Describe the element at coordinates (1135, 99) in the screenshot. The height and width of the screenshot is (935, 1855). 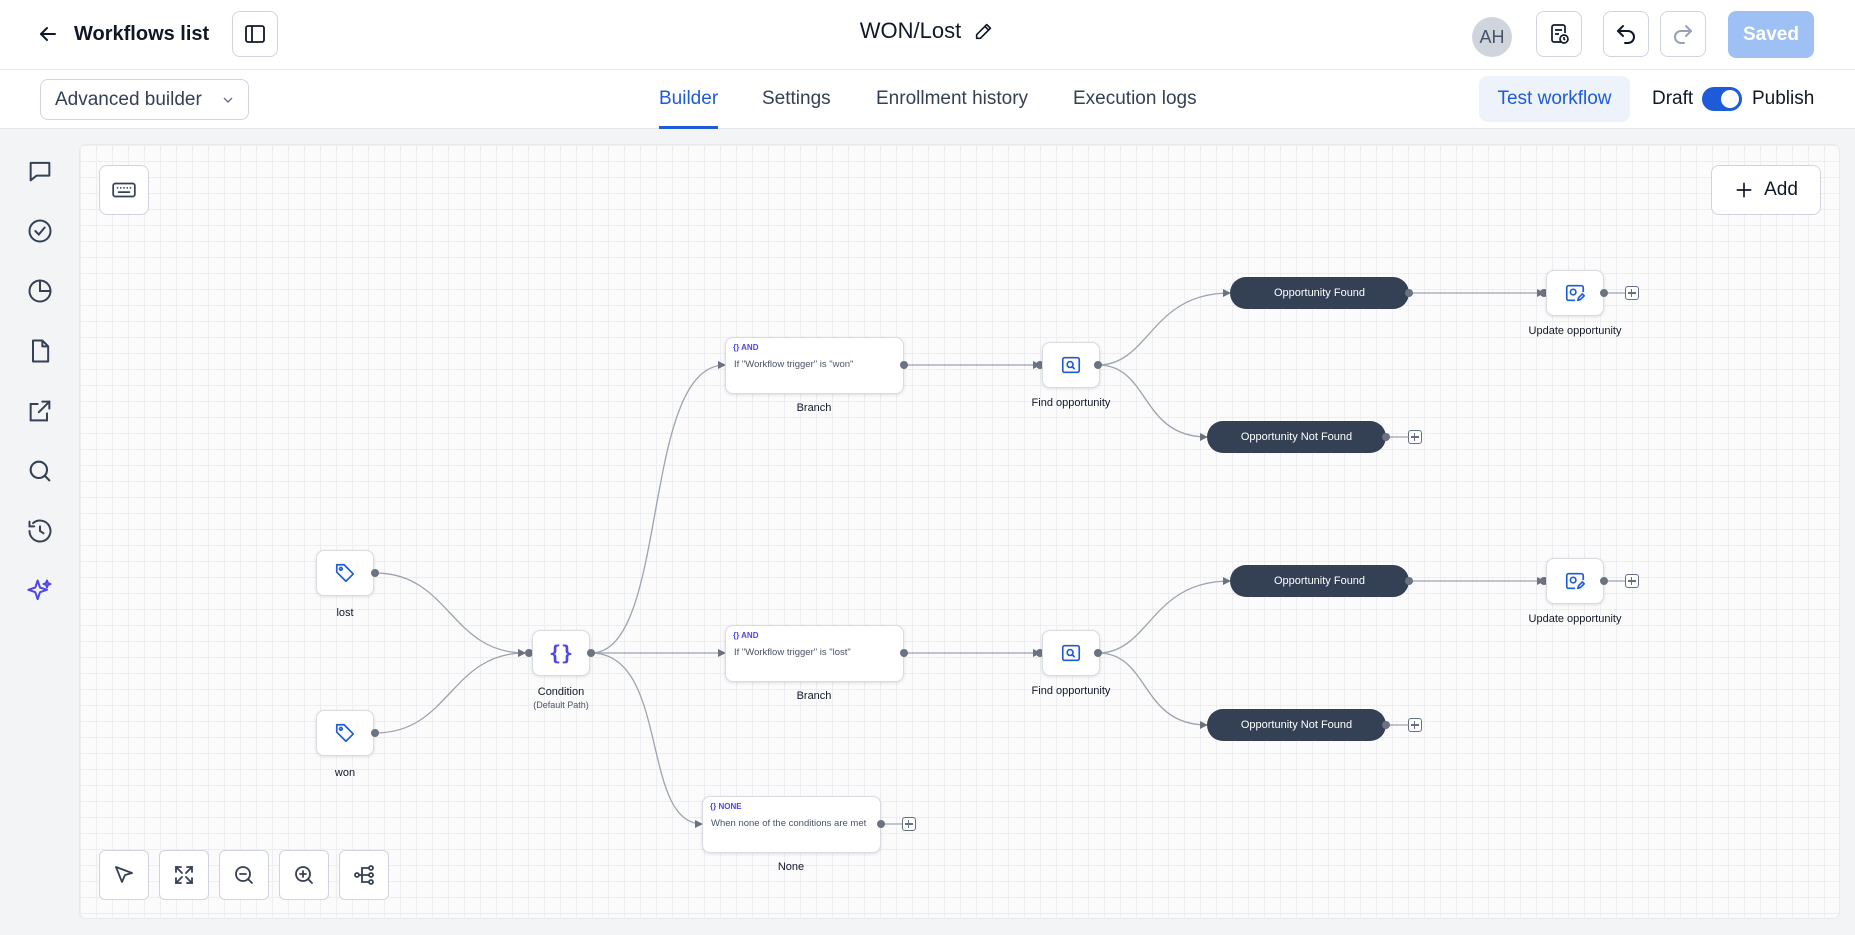
I see `tab-execution-logs: Execution logs` at that location.